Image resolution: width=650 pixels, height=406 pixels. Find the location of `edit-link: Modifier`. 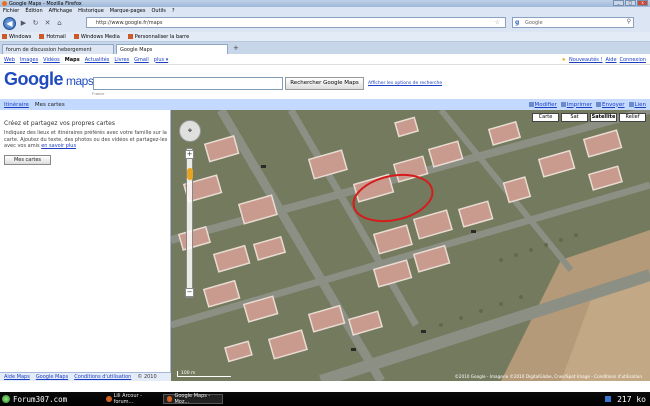

edit-link: Modifier is located at coordinates (542, 104).